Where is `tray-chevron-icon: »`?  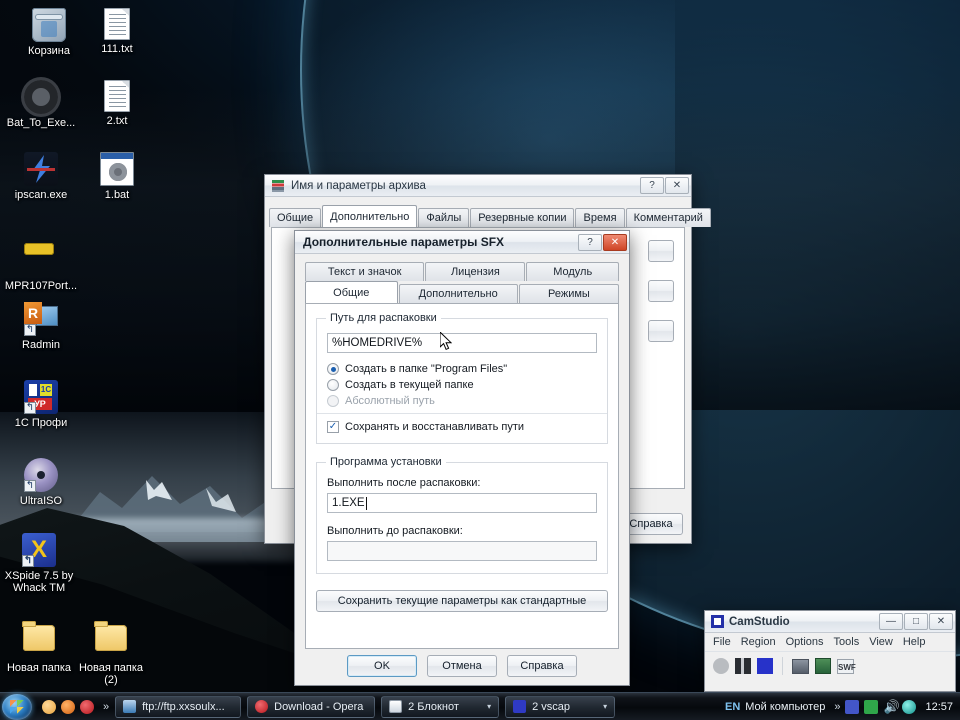 tray-chevron-icon: » is located at coordinates (837, 707).